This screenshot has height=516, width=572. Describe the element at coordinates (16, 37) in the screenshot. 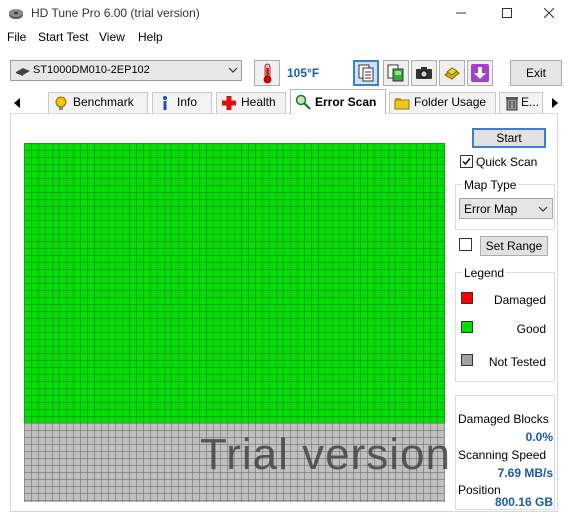

I see `menu-file: File` at that location.